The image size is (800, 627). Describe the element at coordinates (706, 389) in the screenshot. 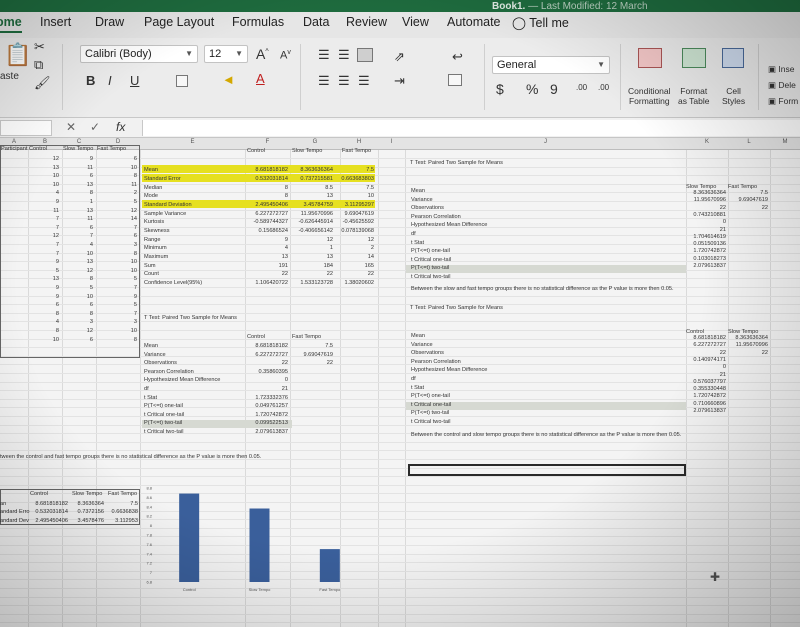

I see `ttest-control-slow-value-1: 0.355330448` at that location.